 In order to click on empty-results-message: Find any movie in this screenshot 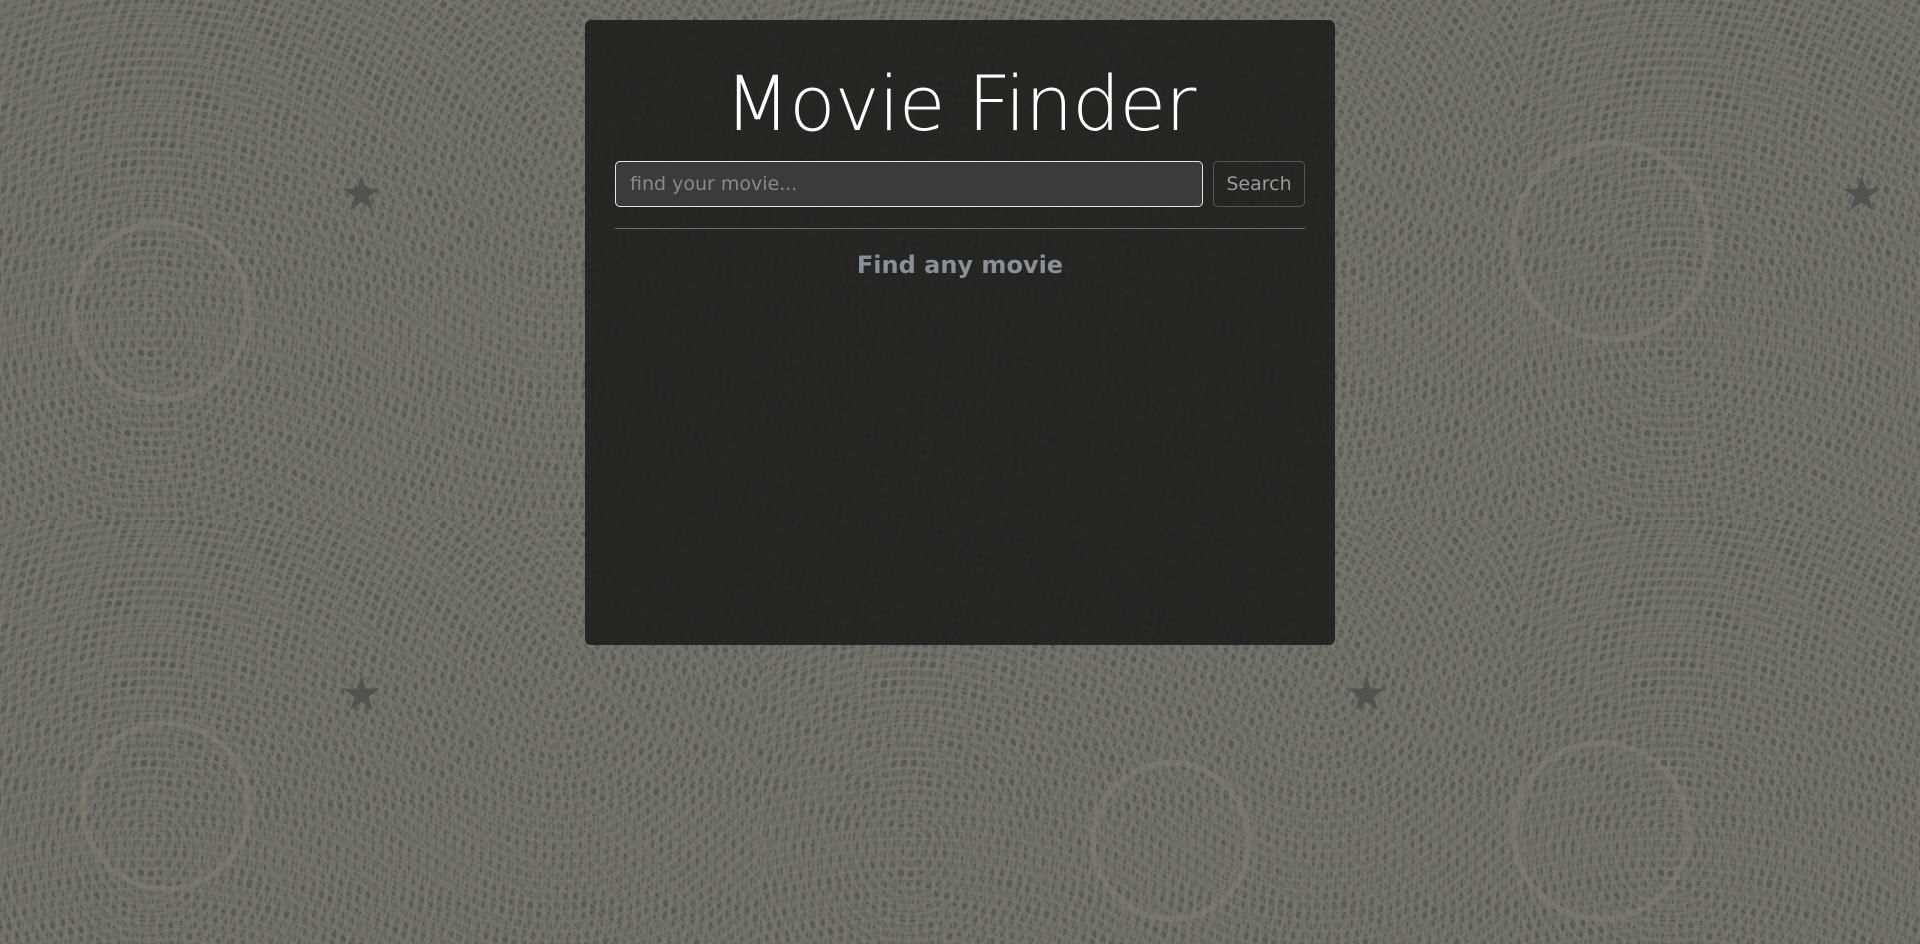, I will do `click(960, 265)`.